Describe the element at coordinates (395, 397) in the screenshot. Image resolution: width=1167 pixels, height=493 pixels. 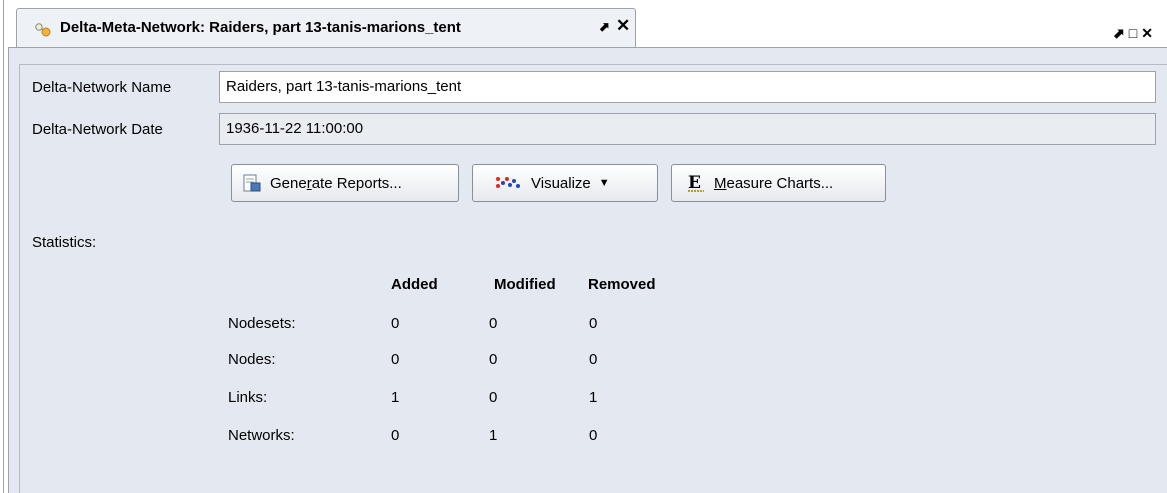
I see `links-added: 1` at that location.